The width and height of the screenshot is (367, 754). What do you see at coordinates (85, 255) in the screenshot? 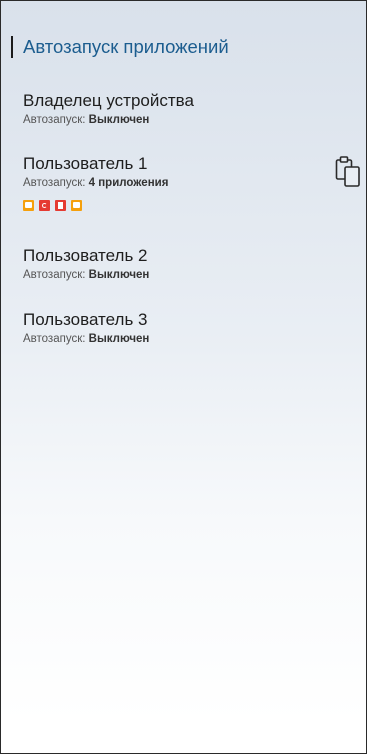
I see `user-name: Пользователь 2` at bounding box center [85, 255].